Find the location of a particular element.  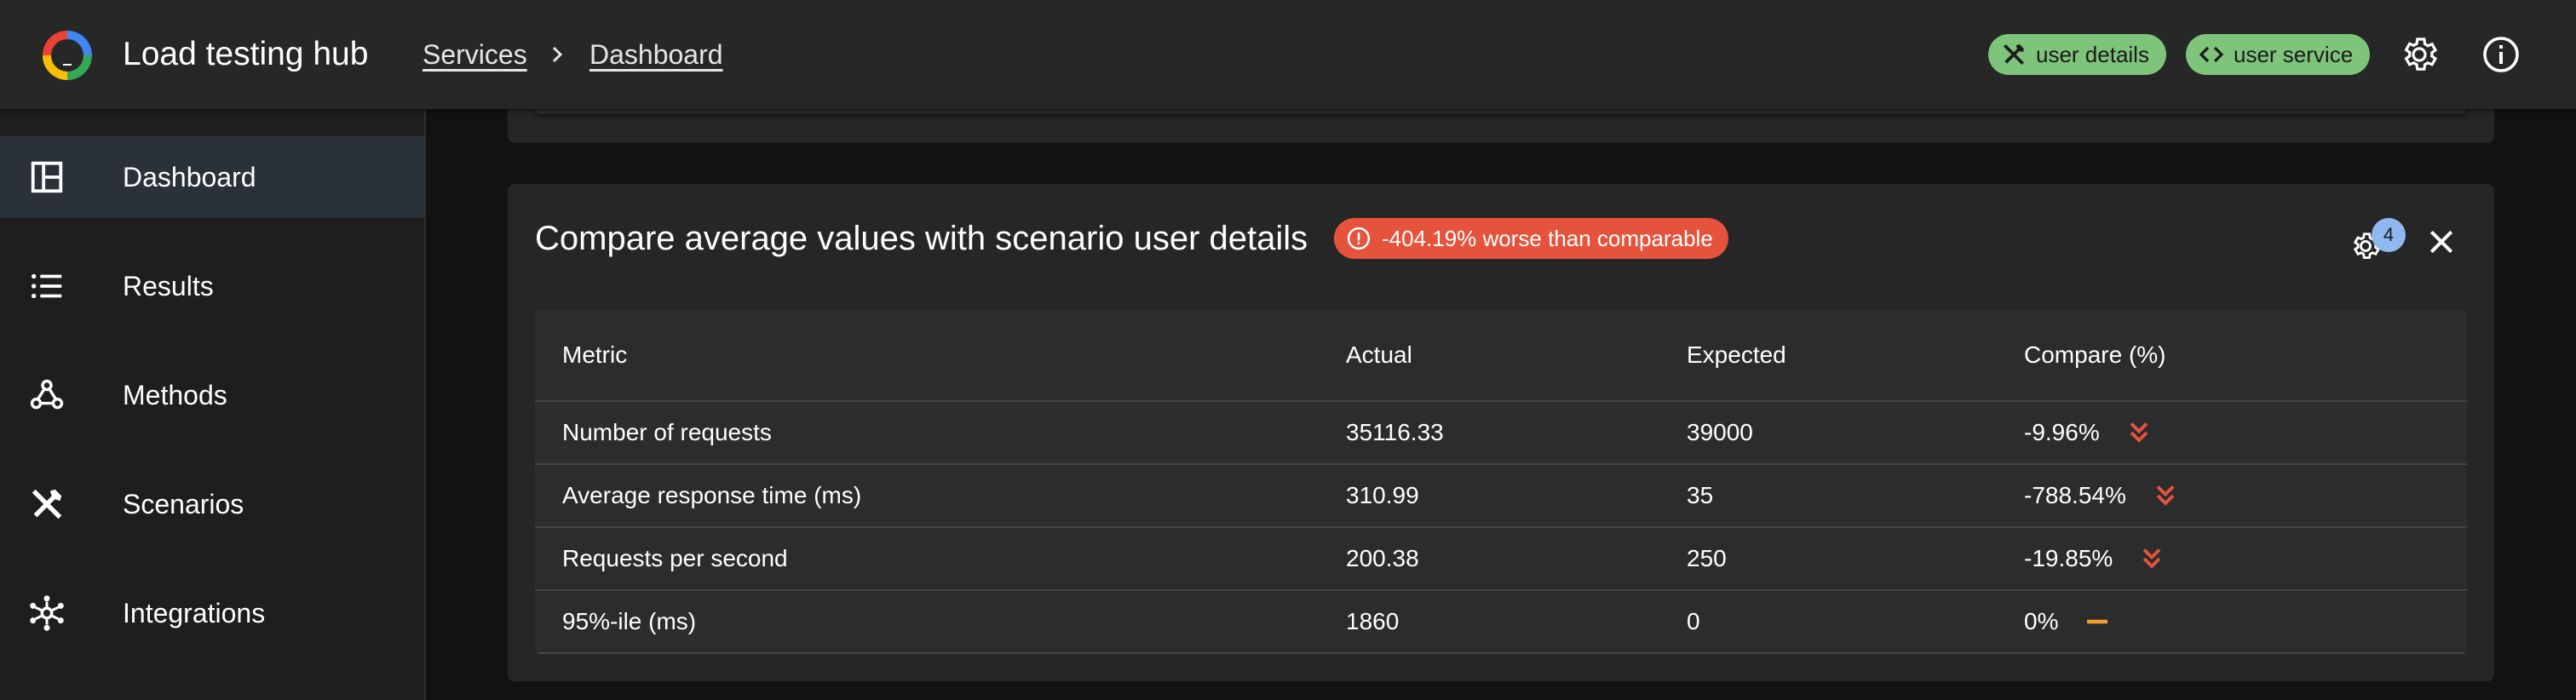

sidebar-item-label: Methods is located at coordinates (175, 394).